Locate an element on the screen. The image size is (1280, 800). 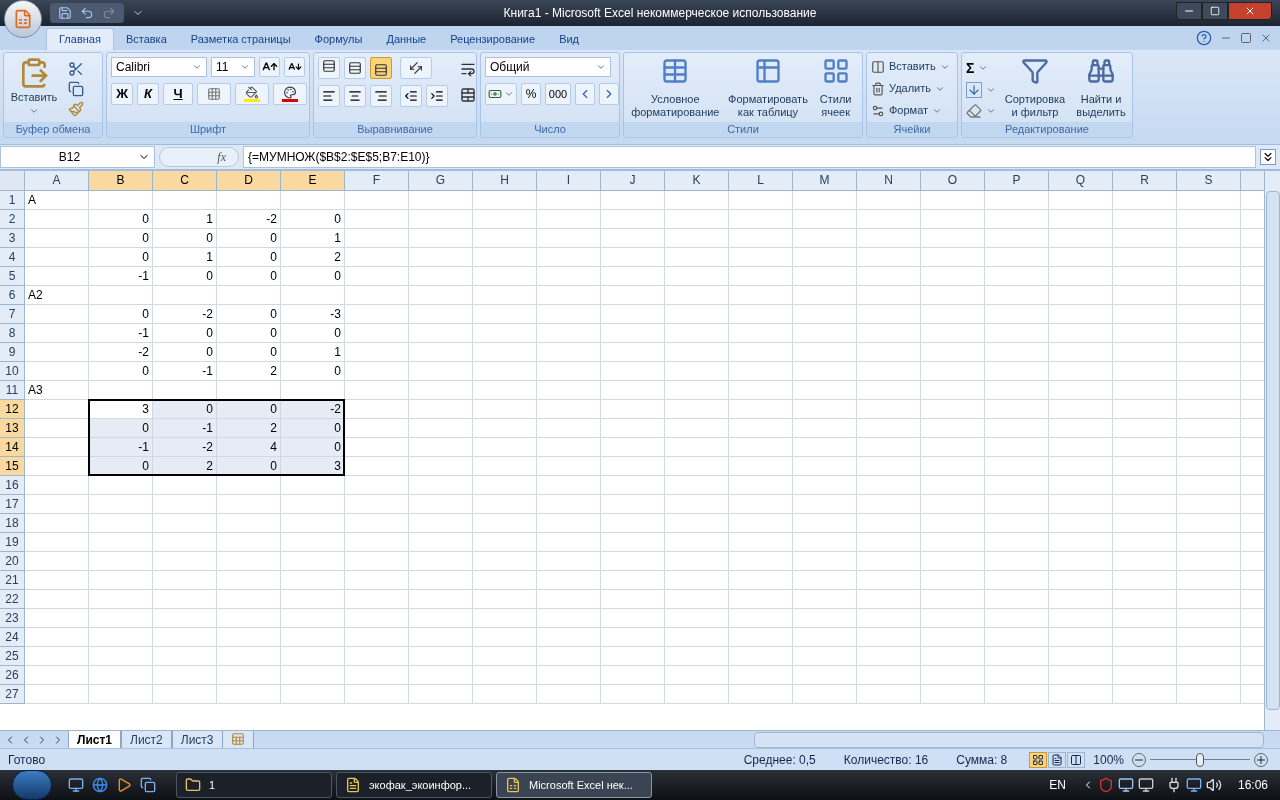
column-header: R is located at coordinates (1145, 181).